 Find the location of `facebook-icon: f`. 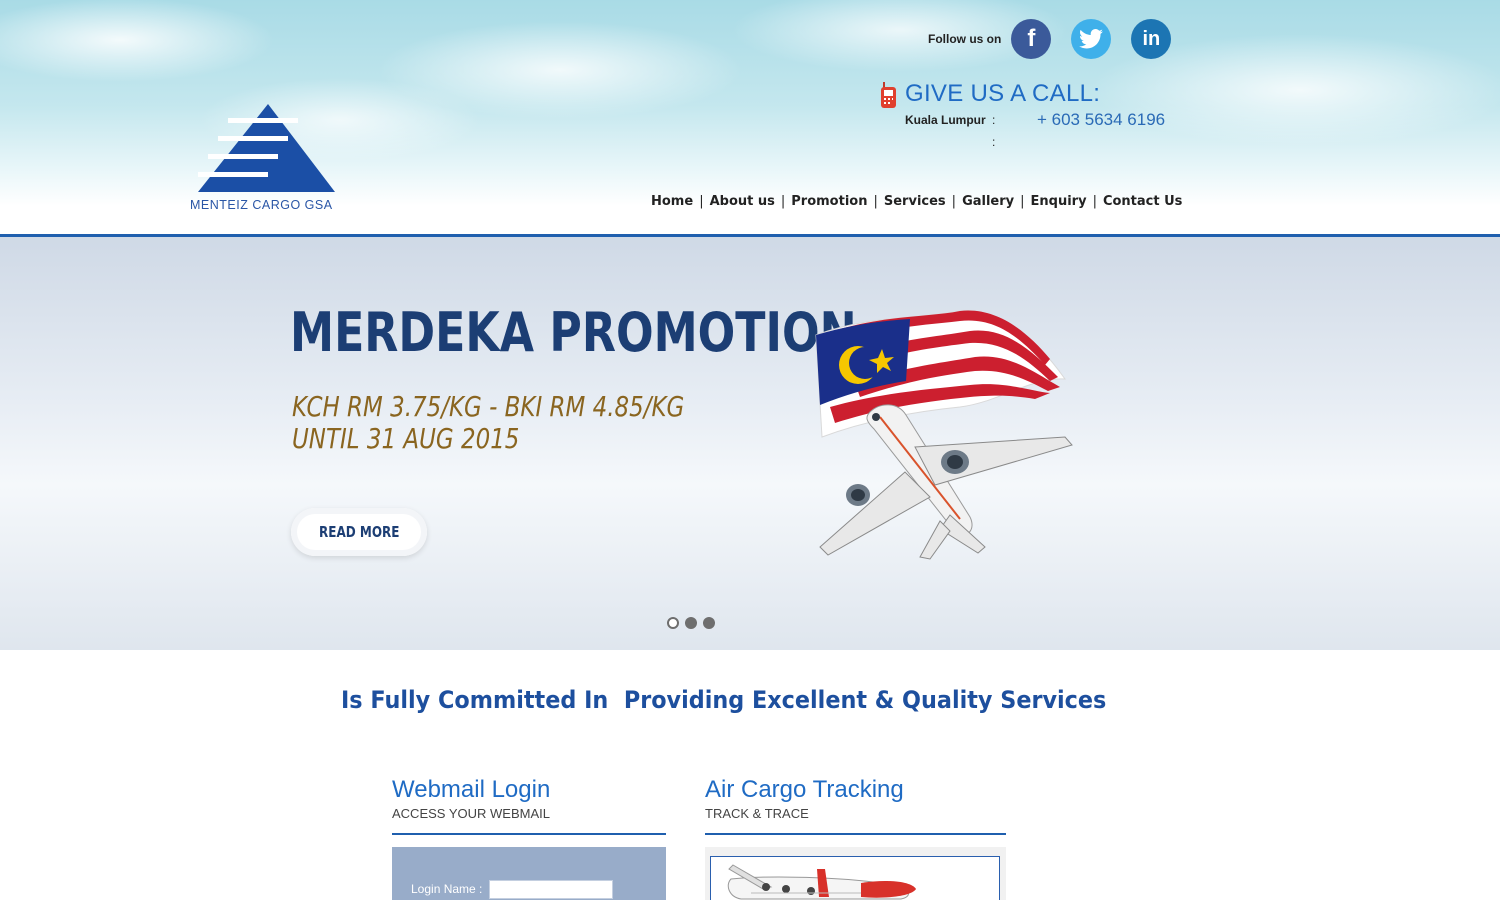

facebook-icon: f is located at coordinates (1031, 39).